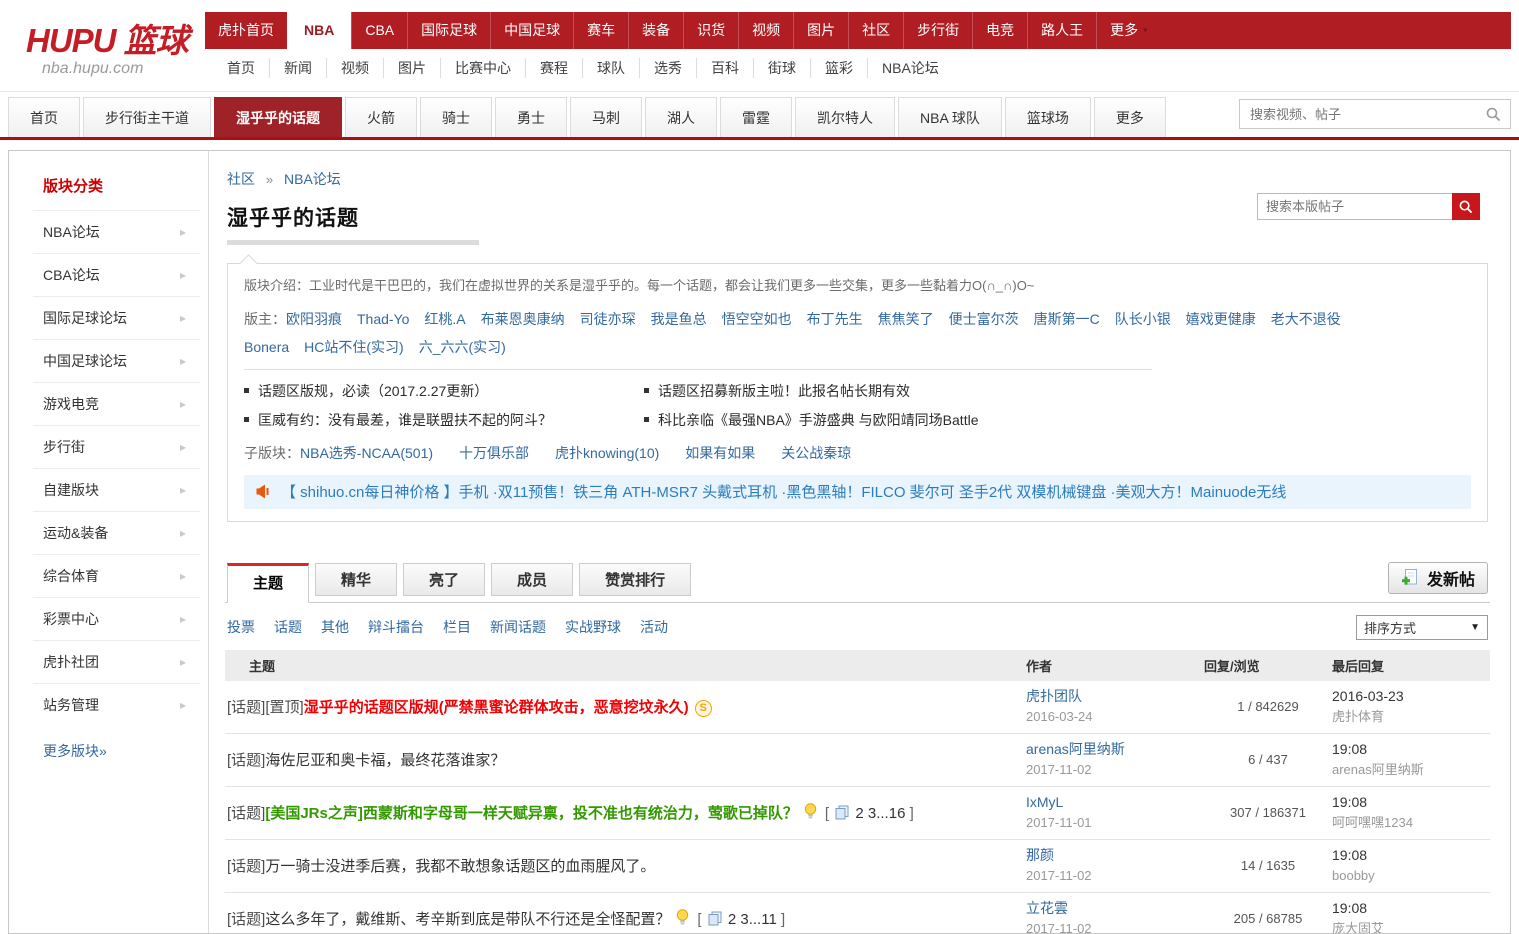  Describe the element at coordinates (102, 45) in the screenshot. I see `hupu-logo: HUPU 篮球 nba.hupu.com` at that location.